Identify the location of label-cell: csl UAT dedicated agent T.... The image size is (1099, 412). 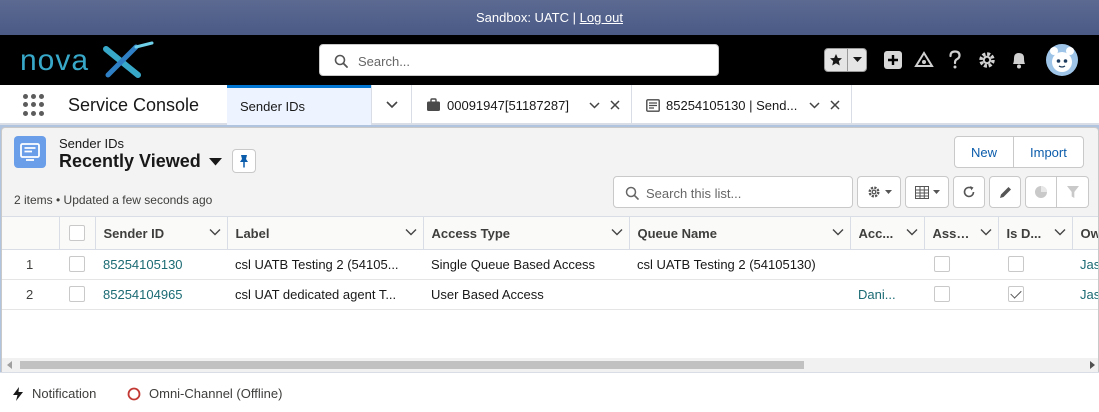
(325, 294).